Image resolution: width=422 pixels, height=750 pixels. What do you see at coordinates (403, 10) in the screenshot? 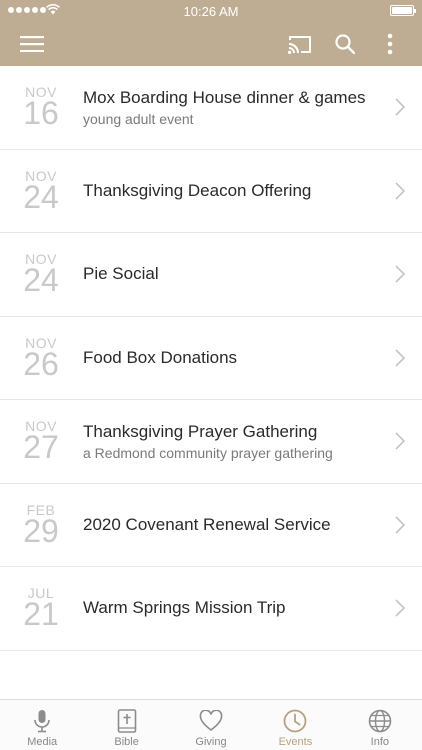
I see `battery-icon` at bounding box center [403, 10].